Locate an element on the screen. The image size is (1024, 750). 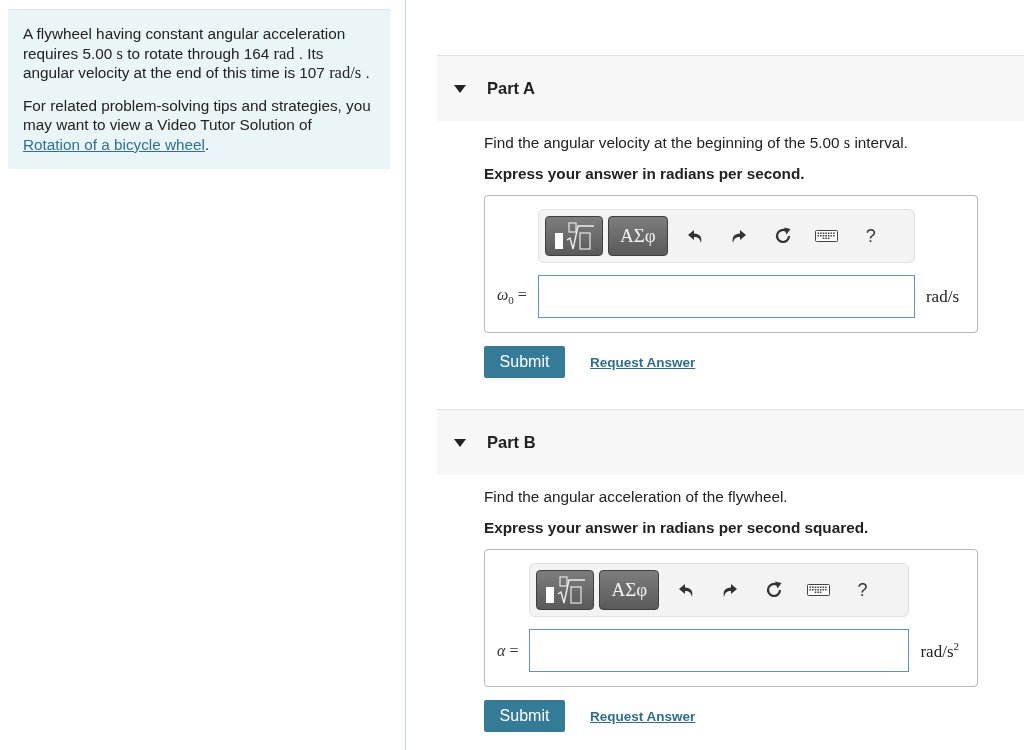
tips-text: For related problem-solving tips and strategies, you may want to view a Video Tutor Solution of Rotation of a bicycle wheel. is located at coordinates (197, 124).